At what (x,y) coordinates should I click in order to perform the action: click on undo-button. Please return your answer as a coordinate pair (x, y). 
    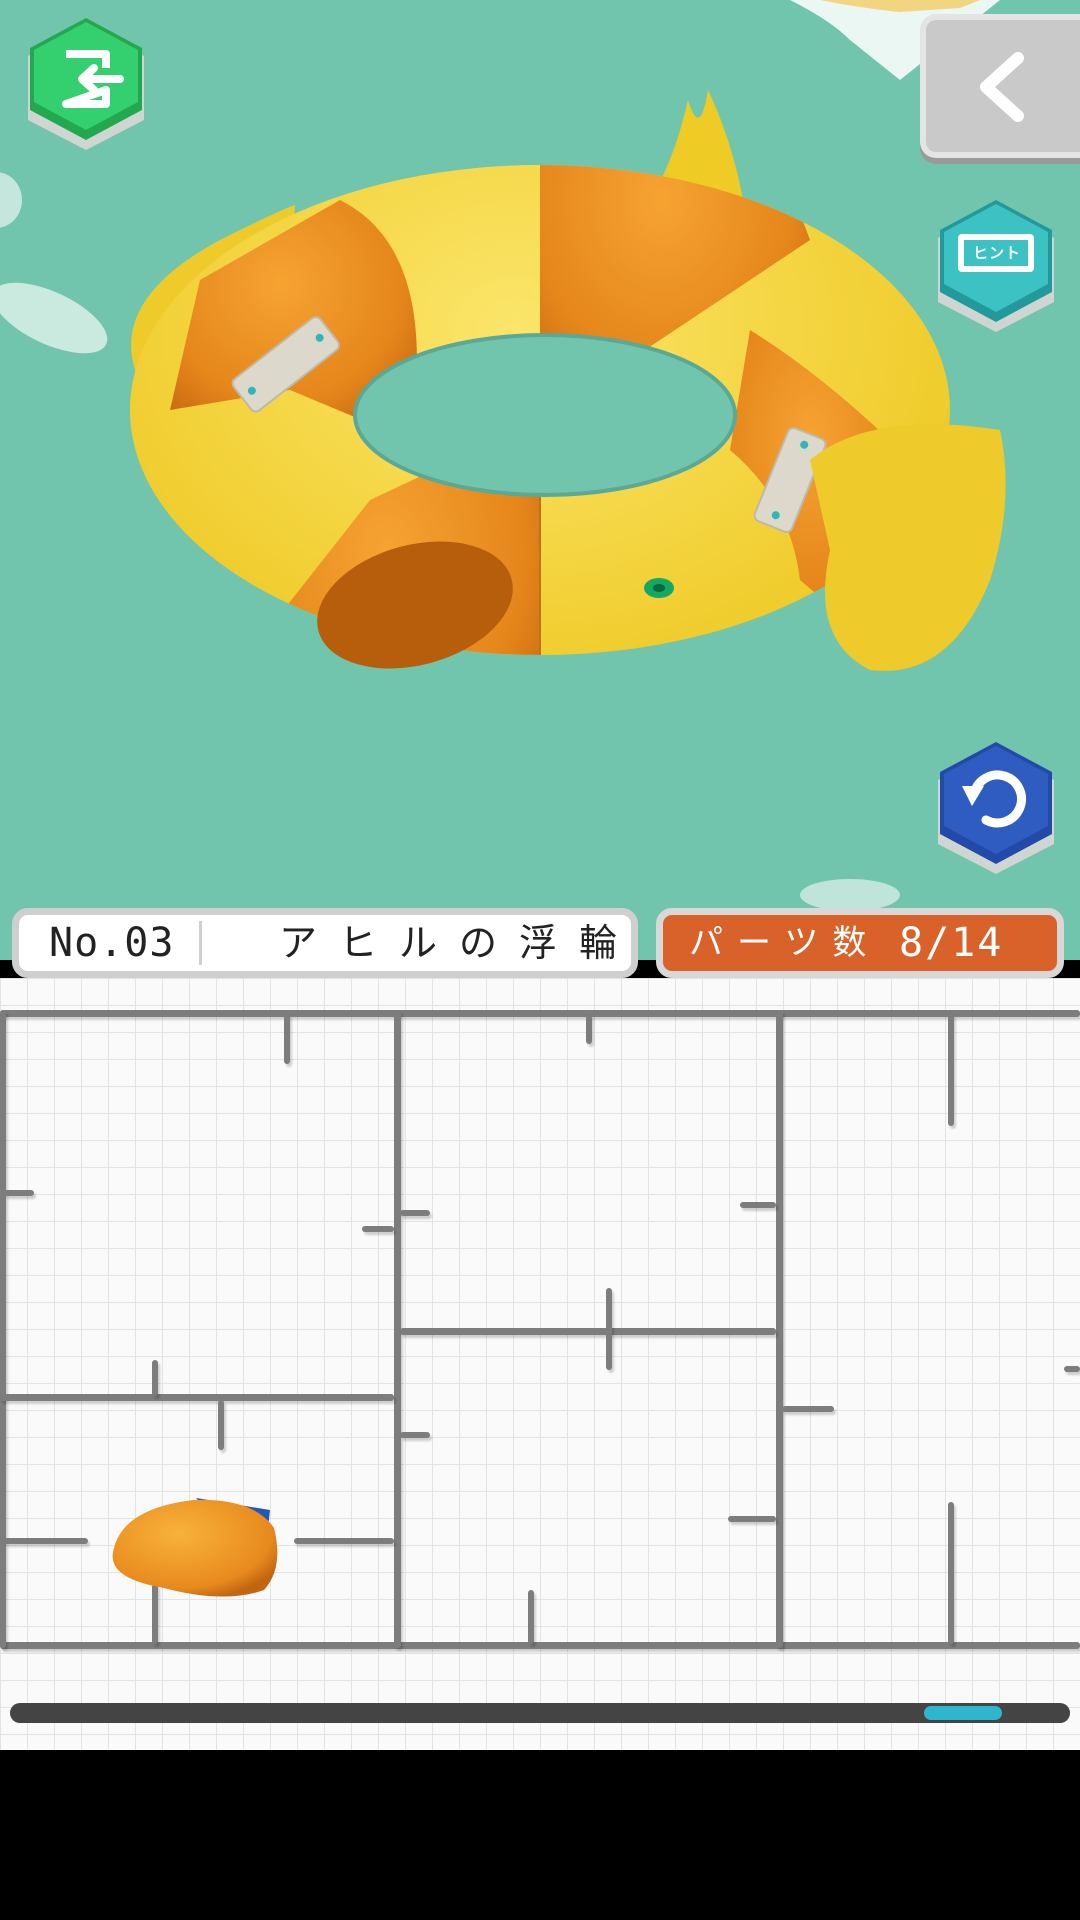
    Looking at the image, I should click on (996, 812).